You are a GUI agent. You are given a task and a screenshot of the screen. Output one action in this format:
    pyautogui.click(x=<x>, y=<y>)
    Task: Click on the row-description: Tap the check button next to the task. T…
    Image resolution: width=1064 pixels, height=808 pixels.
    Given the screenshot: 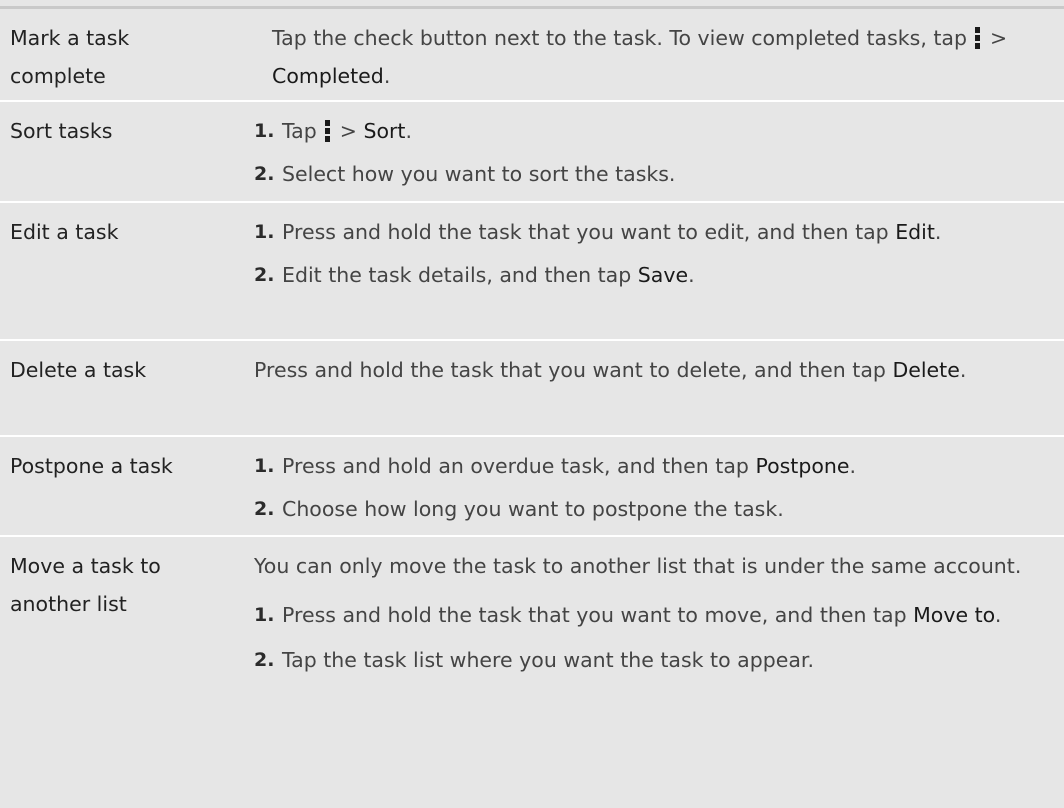 What is the action you would take?
    pyautogui.click(x=662, y=57)
    